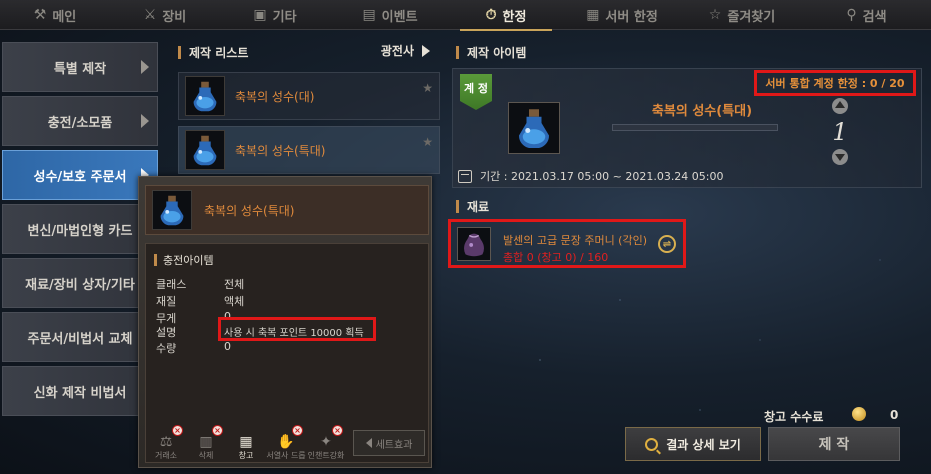  I want to click on sidebar-item-label: 변신/마법인형 카드, so click(80, 231).